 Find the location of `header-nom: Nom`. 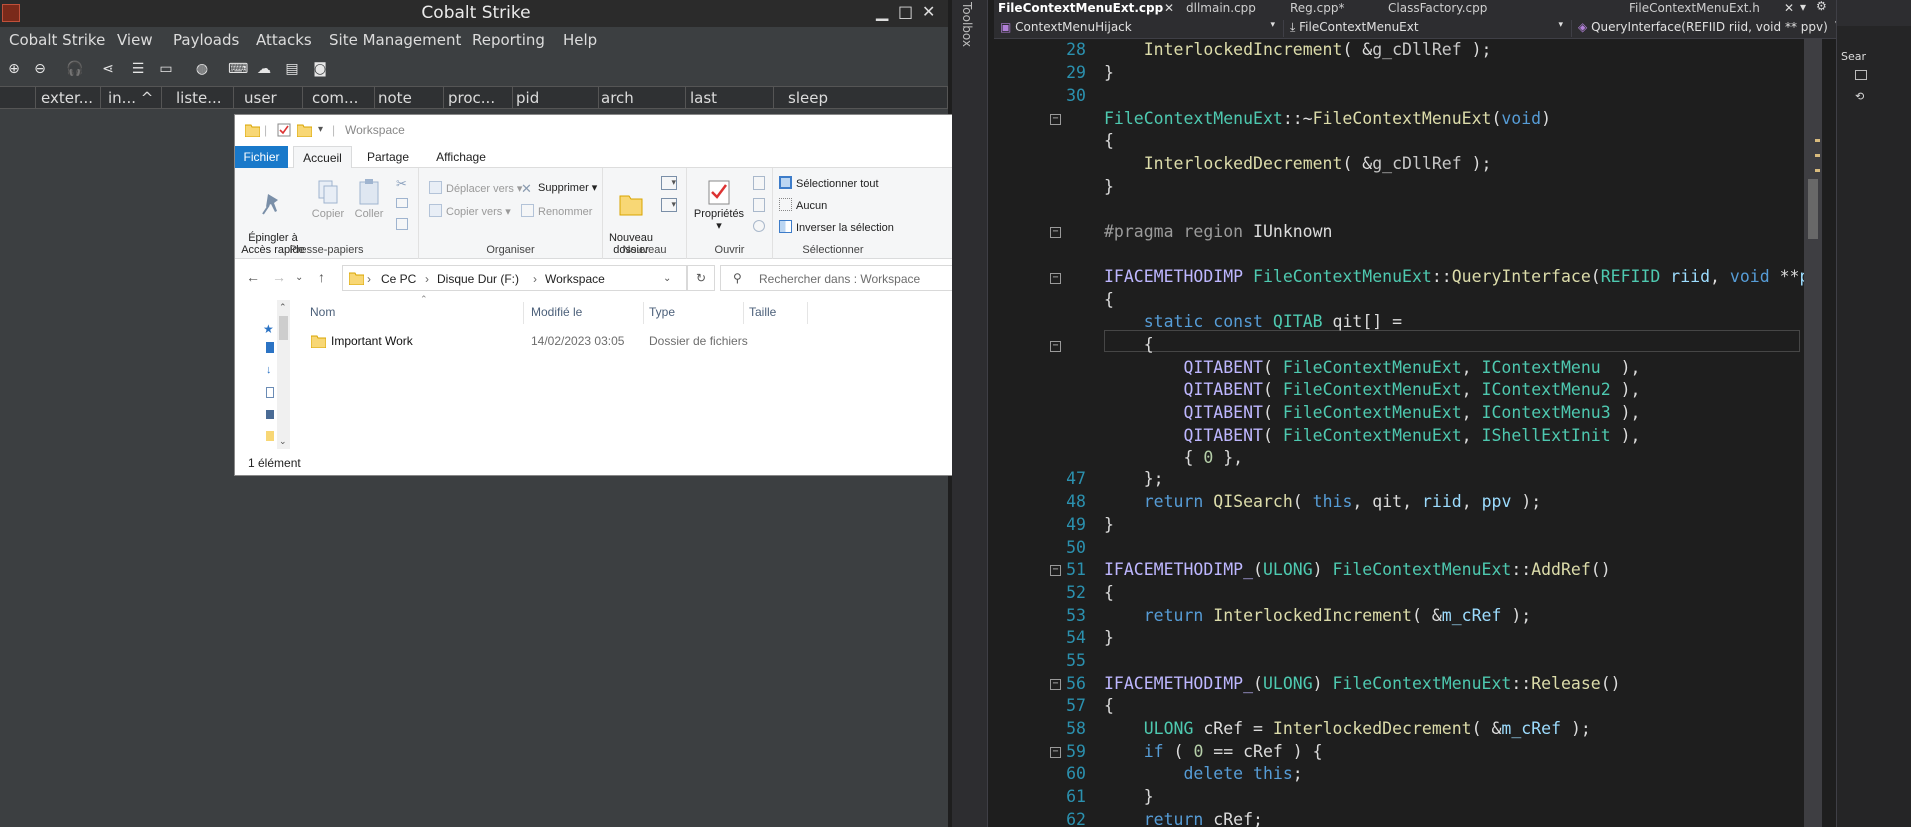

header-nom: Nom is located at coordinates (322, 312).